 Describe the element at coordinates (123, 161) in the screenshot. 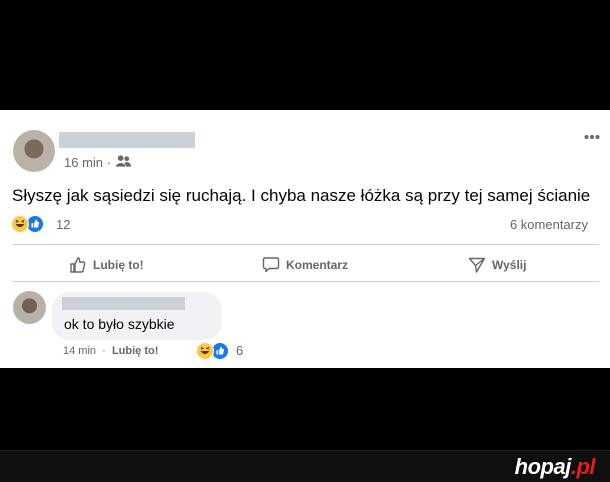

I see `people-icon` at that location.